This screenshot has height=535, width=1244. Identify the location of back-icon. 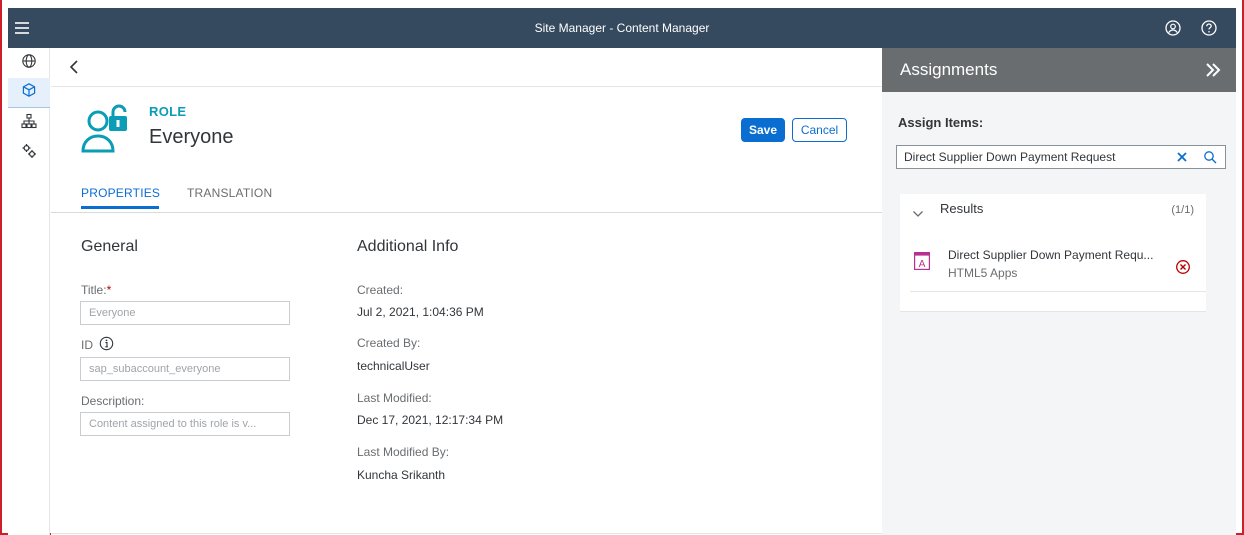
(75, 67).